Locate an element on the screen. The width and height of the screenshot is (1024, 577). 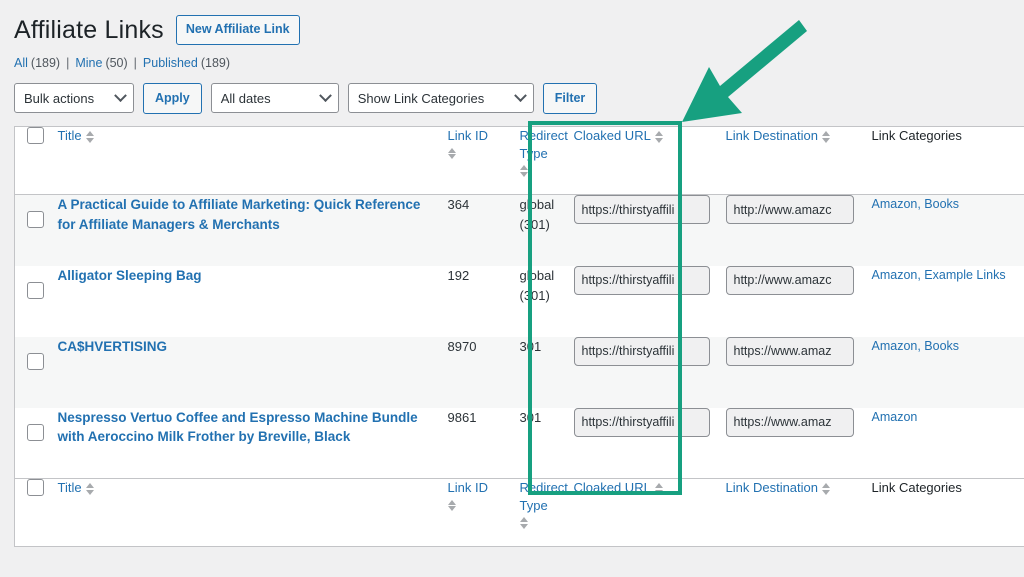
row-link-id-cell: 9861 is located at coordinates (484, 443).